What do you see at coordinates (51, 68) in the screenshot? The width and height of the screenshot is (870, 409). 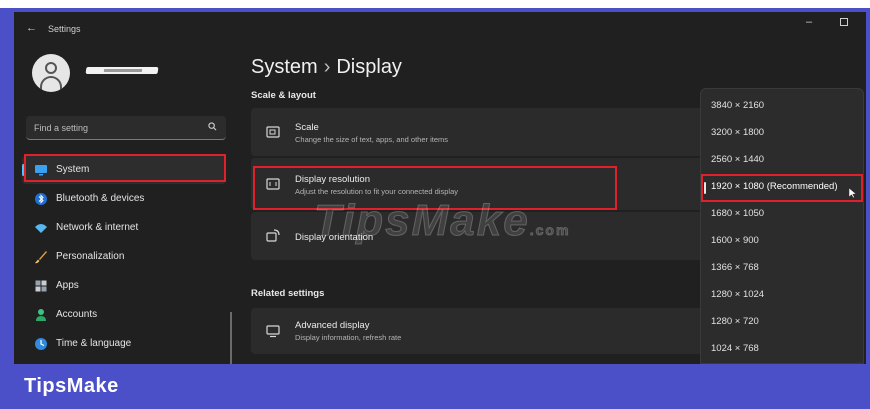 I see `avatar-head-shape` at bounding box center [51, 68].